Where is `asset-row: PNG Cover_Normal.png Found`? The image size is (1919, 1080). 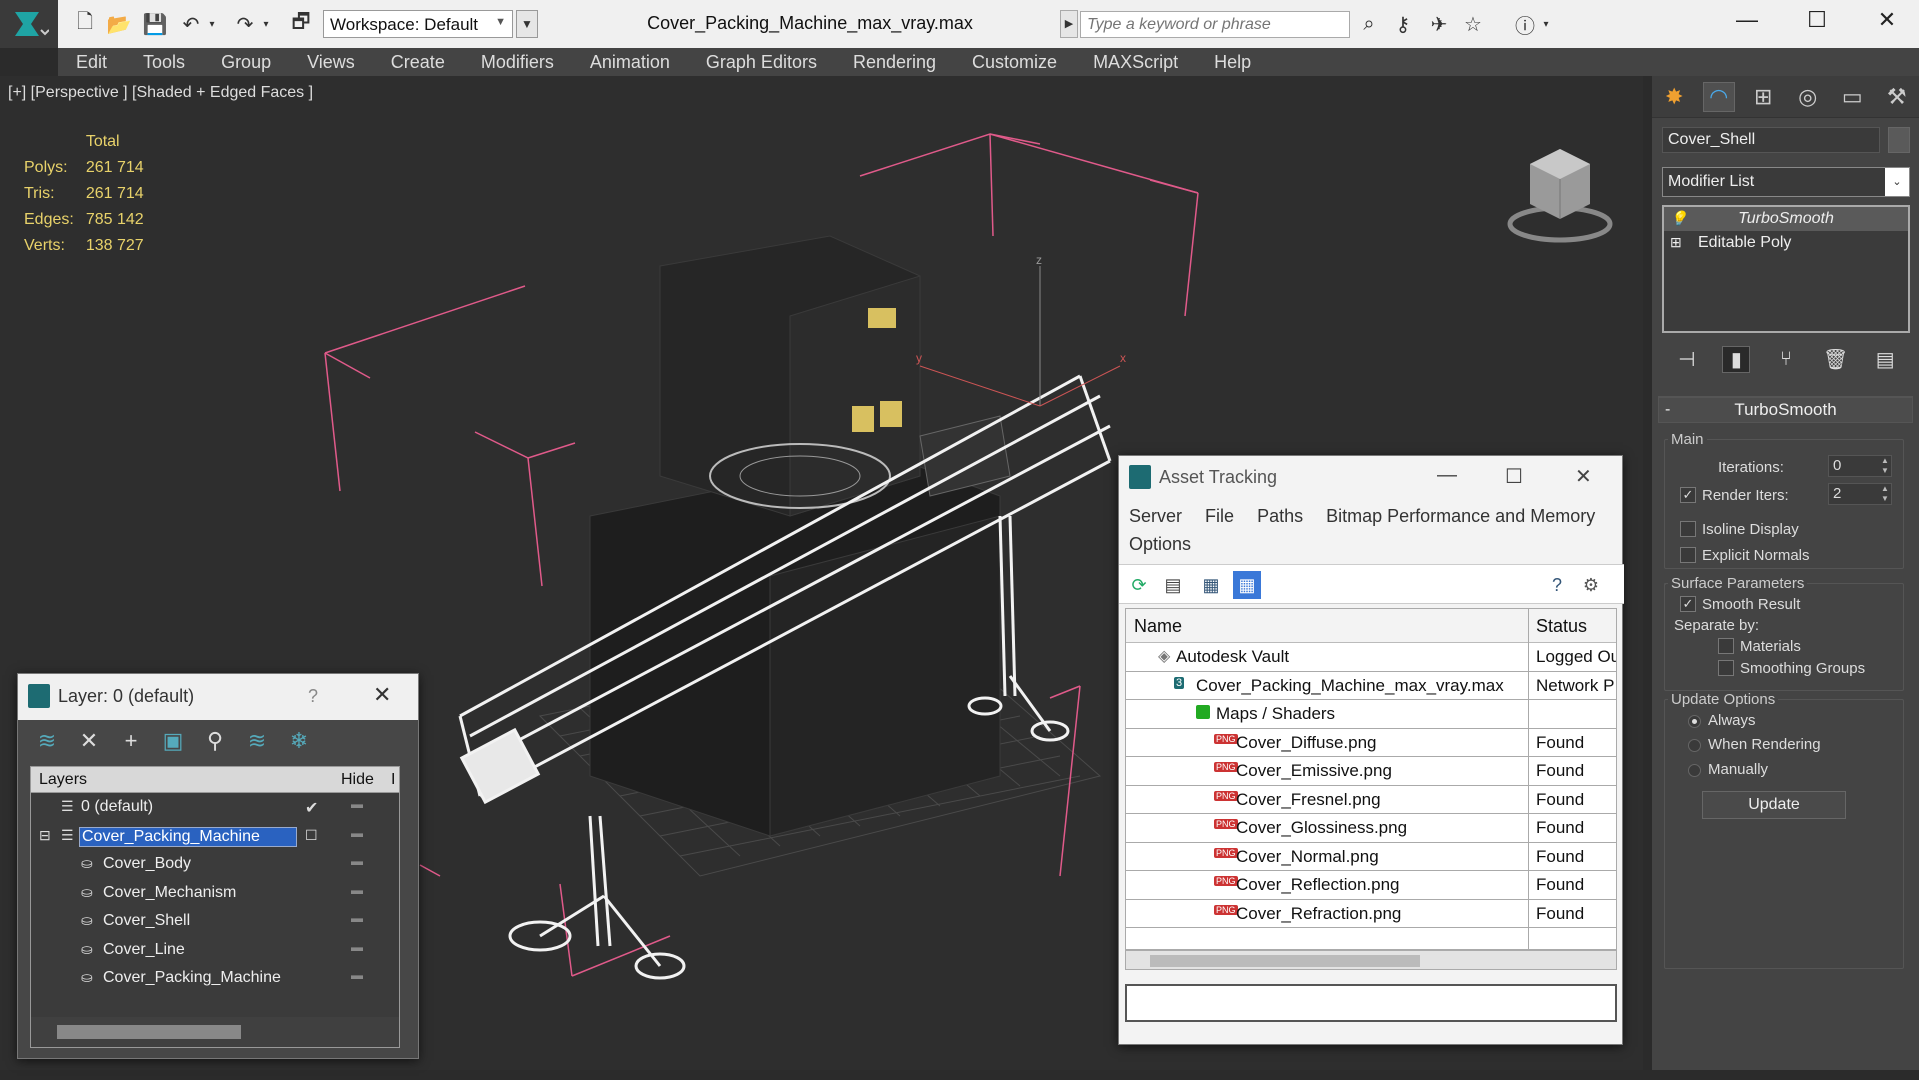 asset-row: PNG Cover_Normal.png Found is located at coordinates (1371, 857).